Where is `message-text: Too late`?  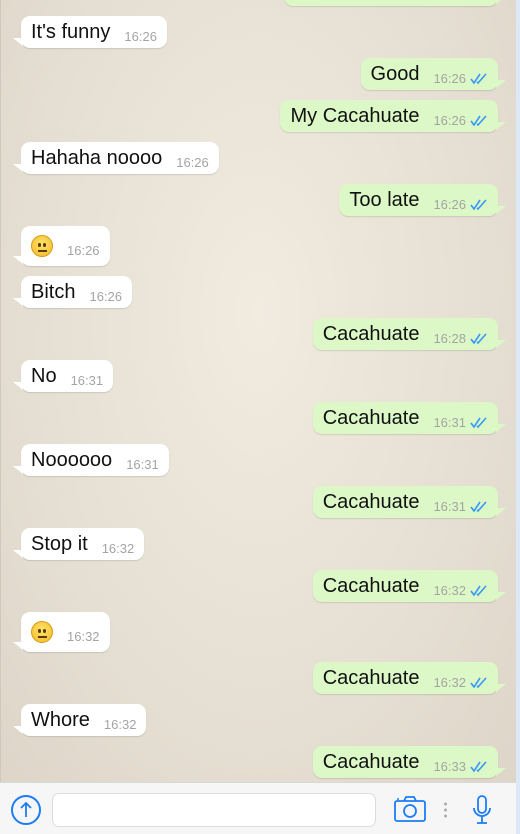
message-text: Too late is located at coordinates (384, 199).